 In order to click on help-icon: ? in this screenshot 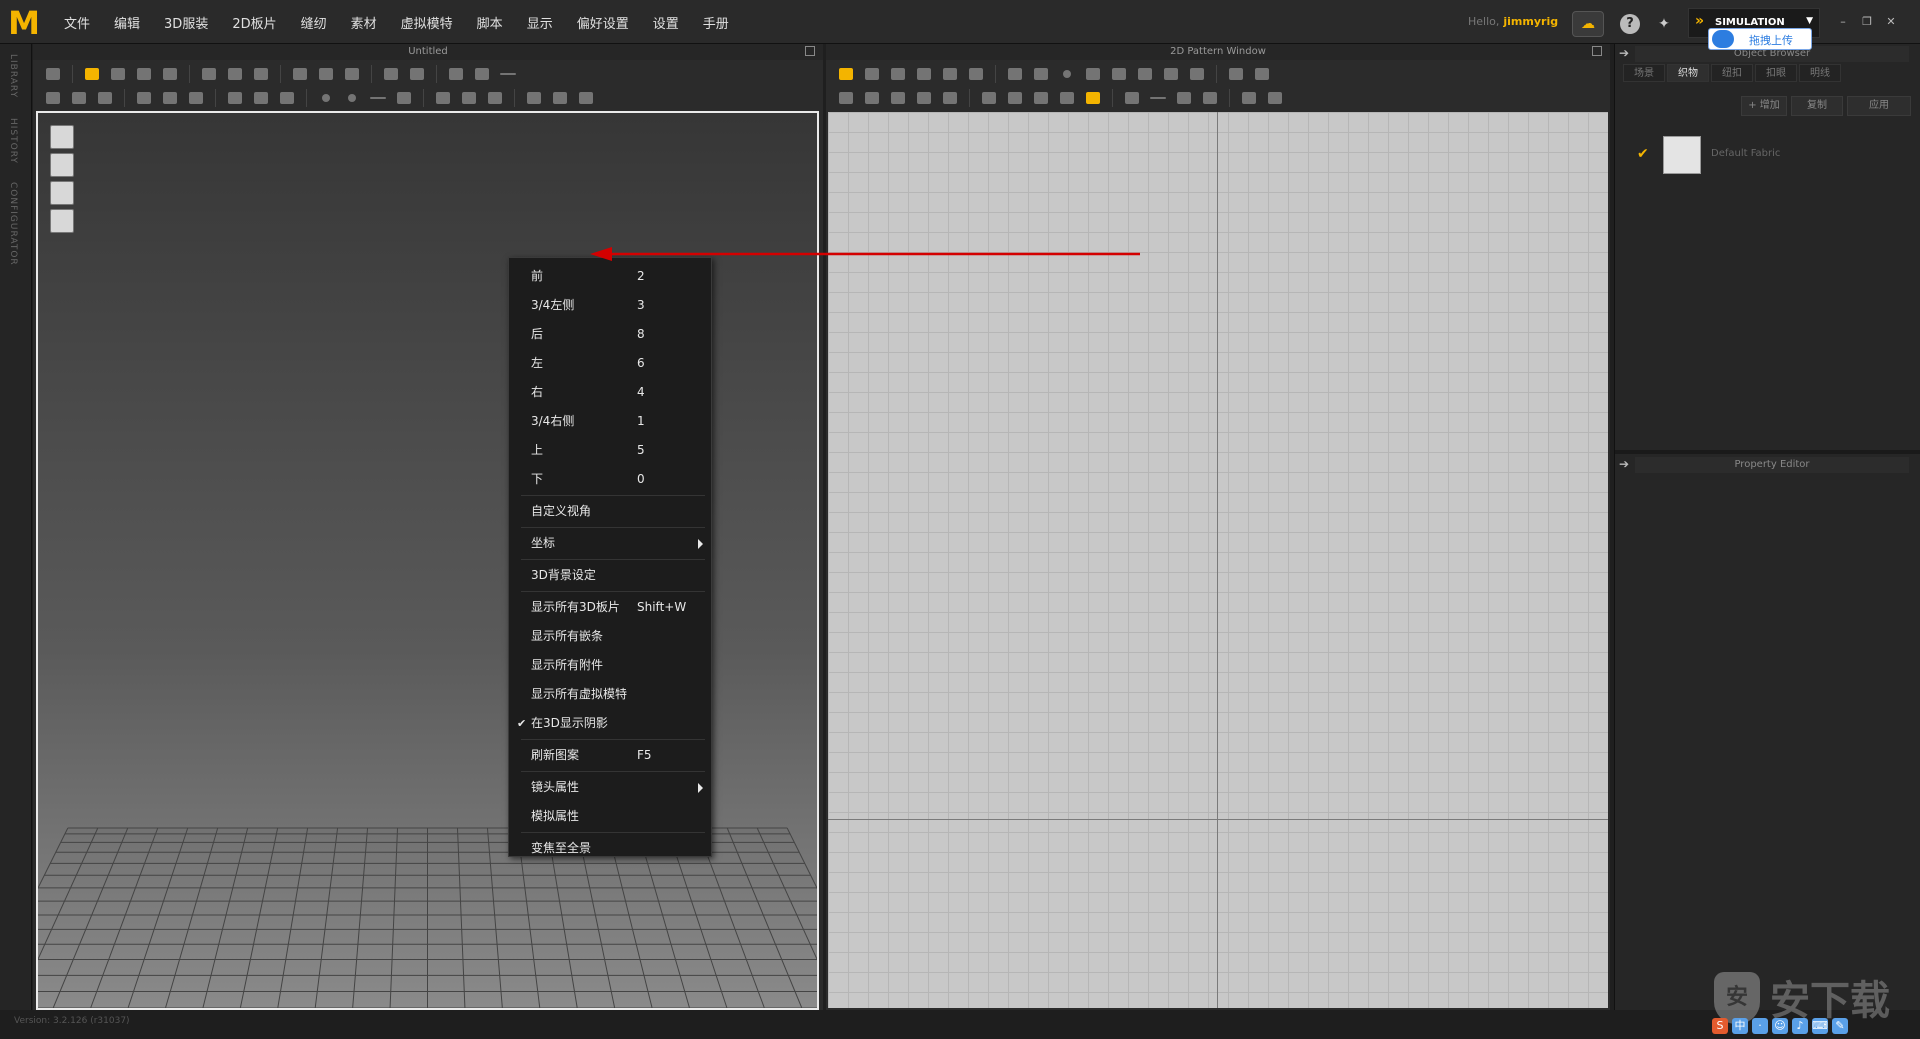, I will do `click(1630, 24)`.